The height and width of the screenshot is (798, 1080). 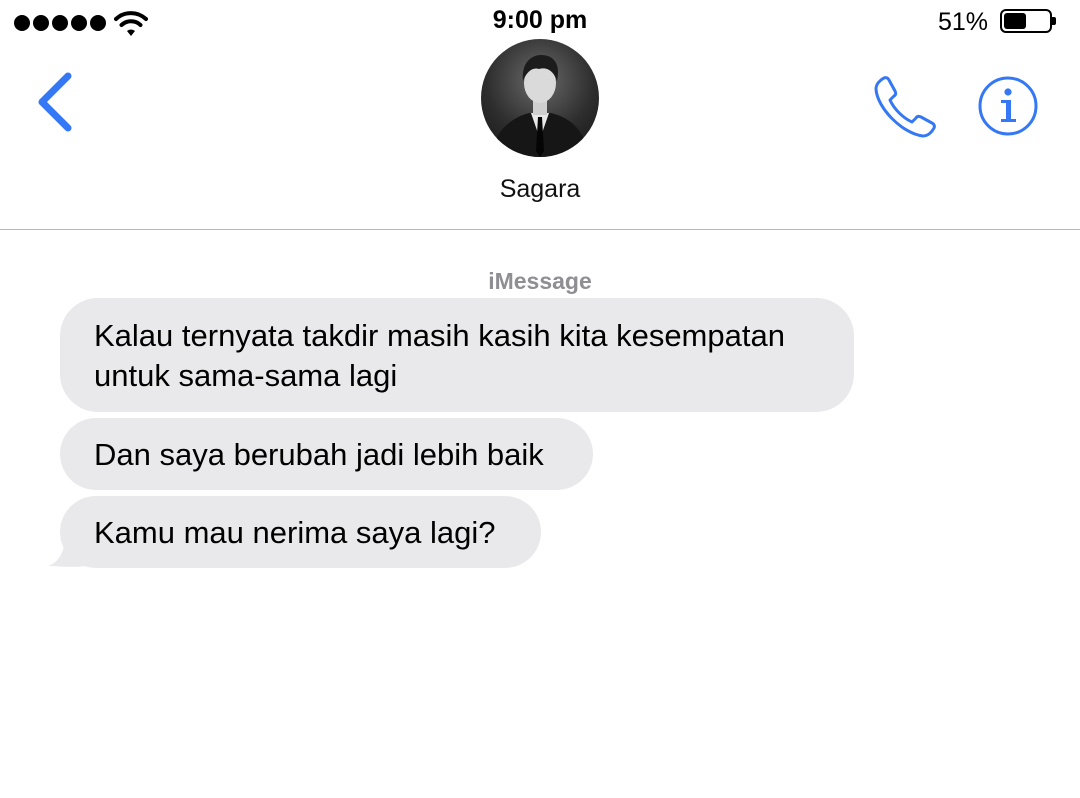 I want to click on info-icon, so click(x=1008, y=106).